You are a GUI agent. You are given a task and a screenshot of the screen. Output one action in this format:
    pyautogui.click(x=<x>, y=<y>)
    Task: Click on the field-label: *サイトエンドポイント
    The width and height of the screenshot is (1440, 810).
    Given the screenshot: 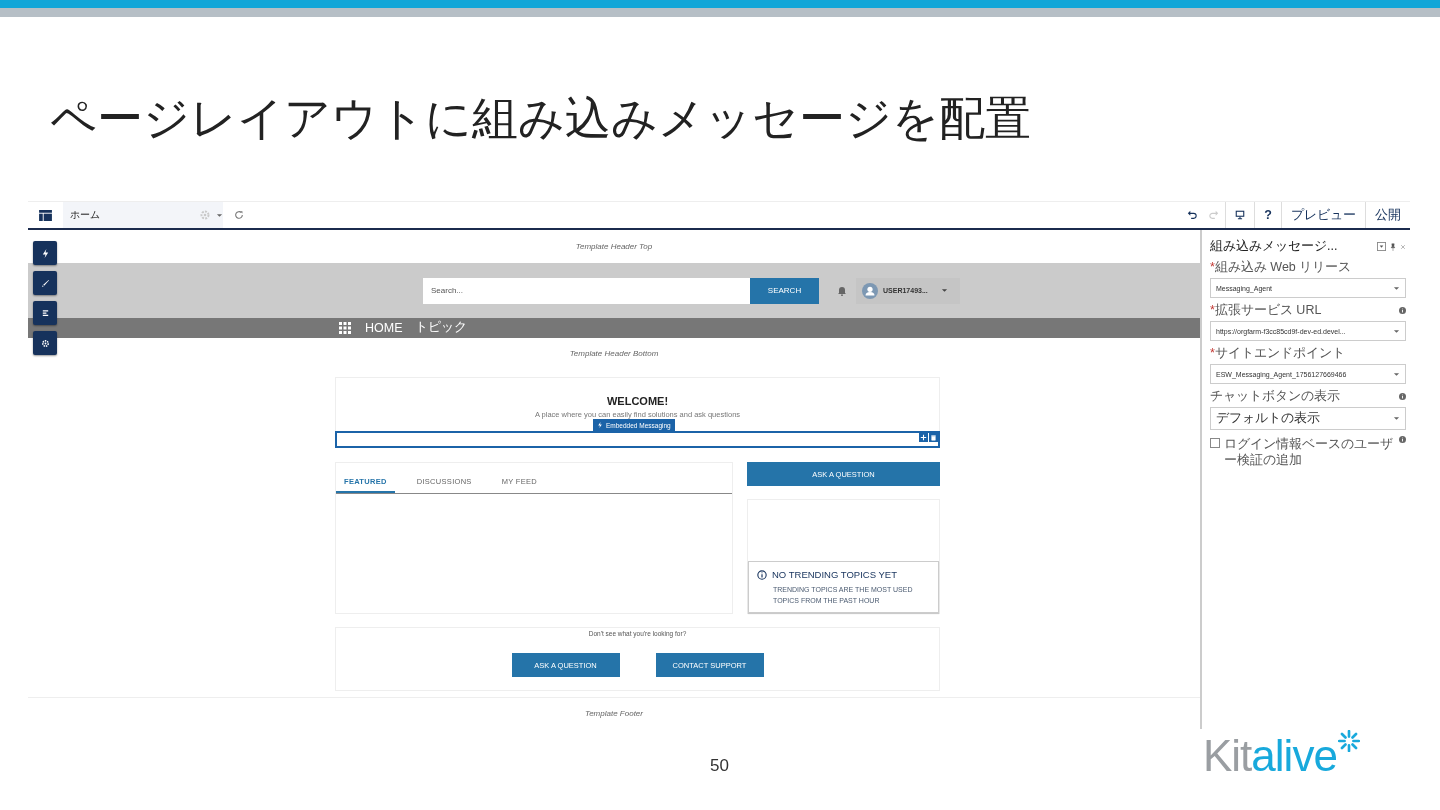 What is the action you would take?
    pyautogui.click(x=1277, y=353)
    